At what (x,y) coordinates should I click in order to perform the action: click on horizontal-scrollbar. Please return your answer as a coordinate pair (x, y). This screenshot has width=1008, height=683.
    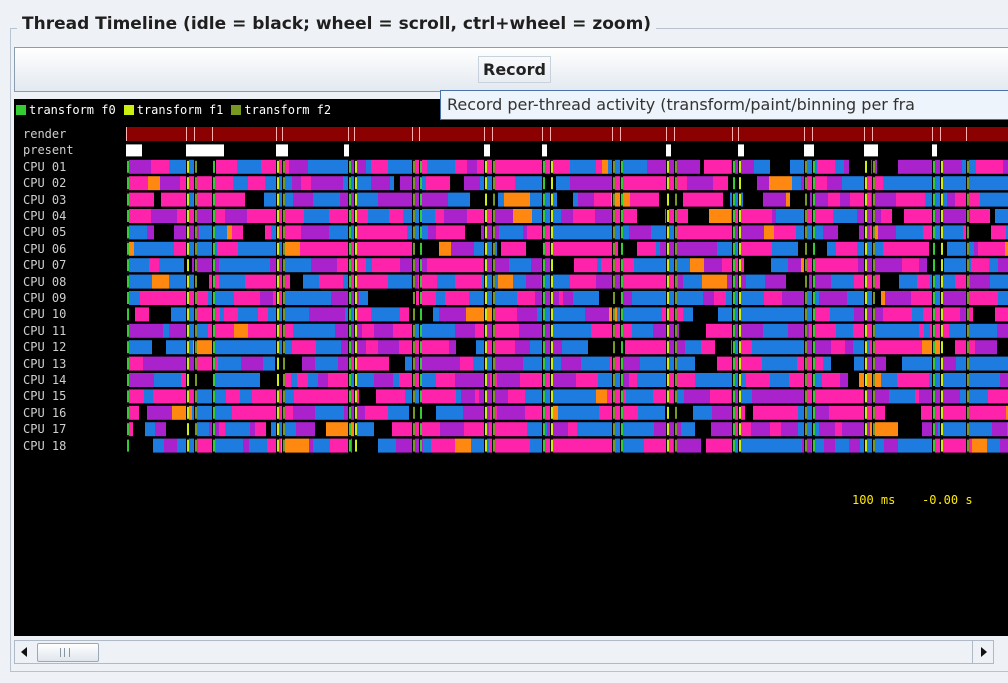
    Looking at the image, I should click on (504, 652).